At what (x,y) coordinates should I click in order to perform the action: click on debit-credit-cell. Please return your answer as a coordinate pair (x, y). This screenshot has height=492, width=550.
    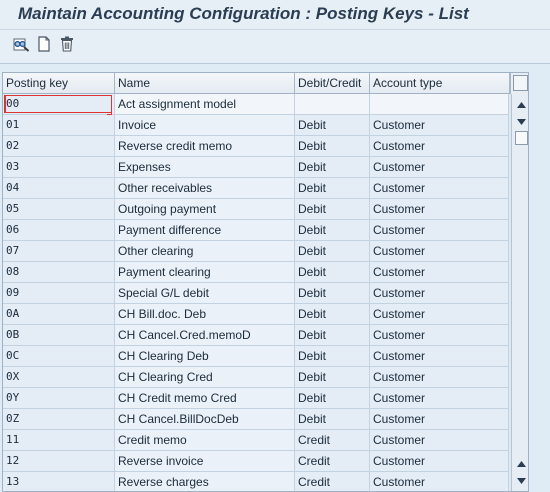
    Looking at the image, I should click on (332, 104).